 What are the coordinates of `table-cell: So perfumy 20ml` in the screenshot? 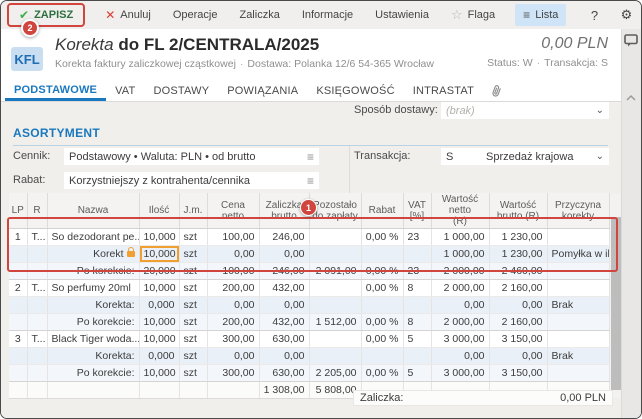 It's located at (93, 288).